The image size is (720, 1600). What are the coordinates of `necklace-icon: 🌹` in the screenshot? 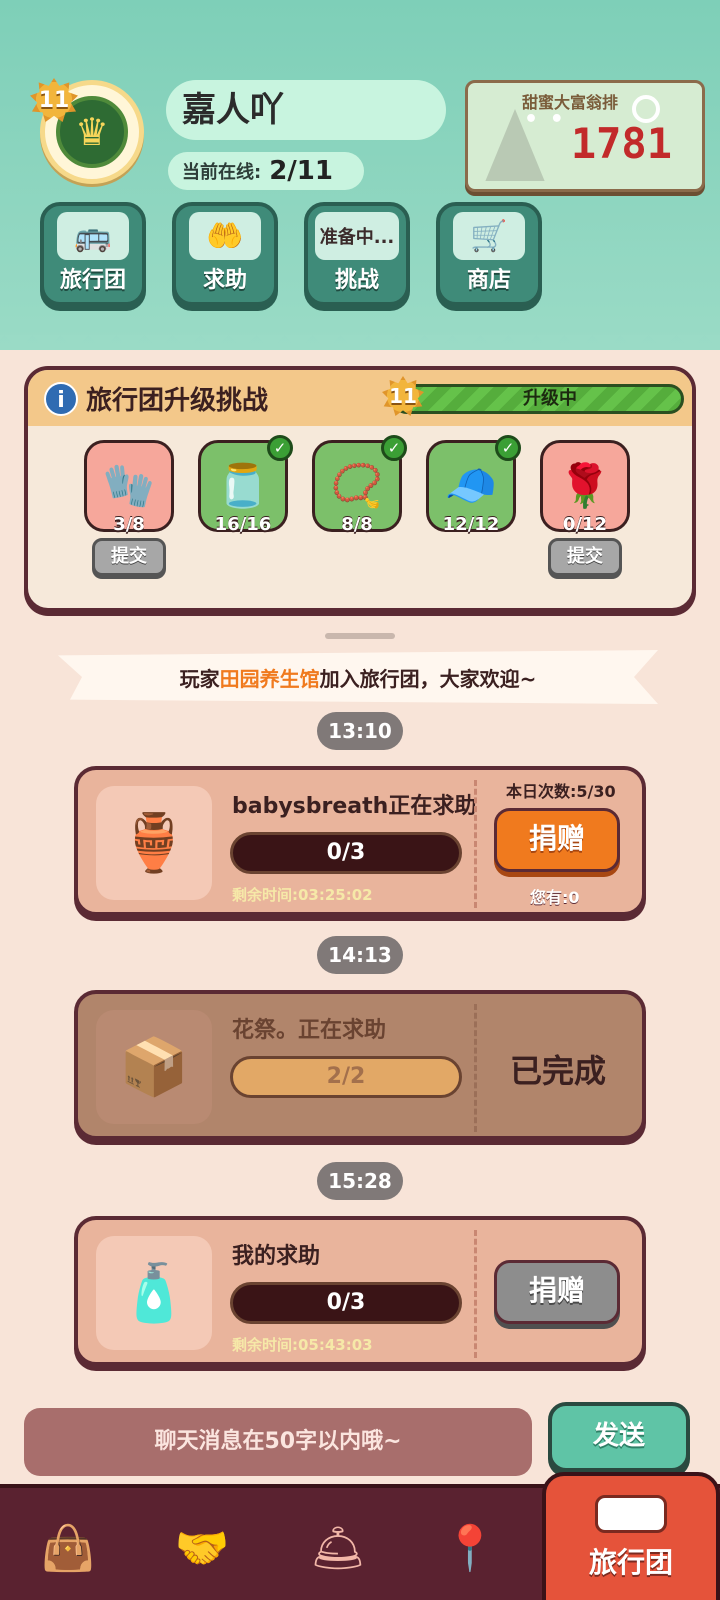 It's located at (585, 485).